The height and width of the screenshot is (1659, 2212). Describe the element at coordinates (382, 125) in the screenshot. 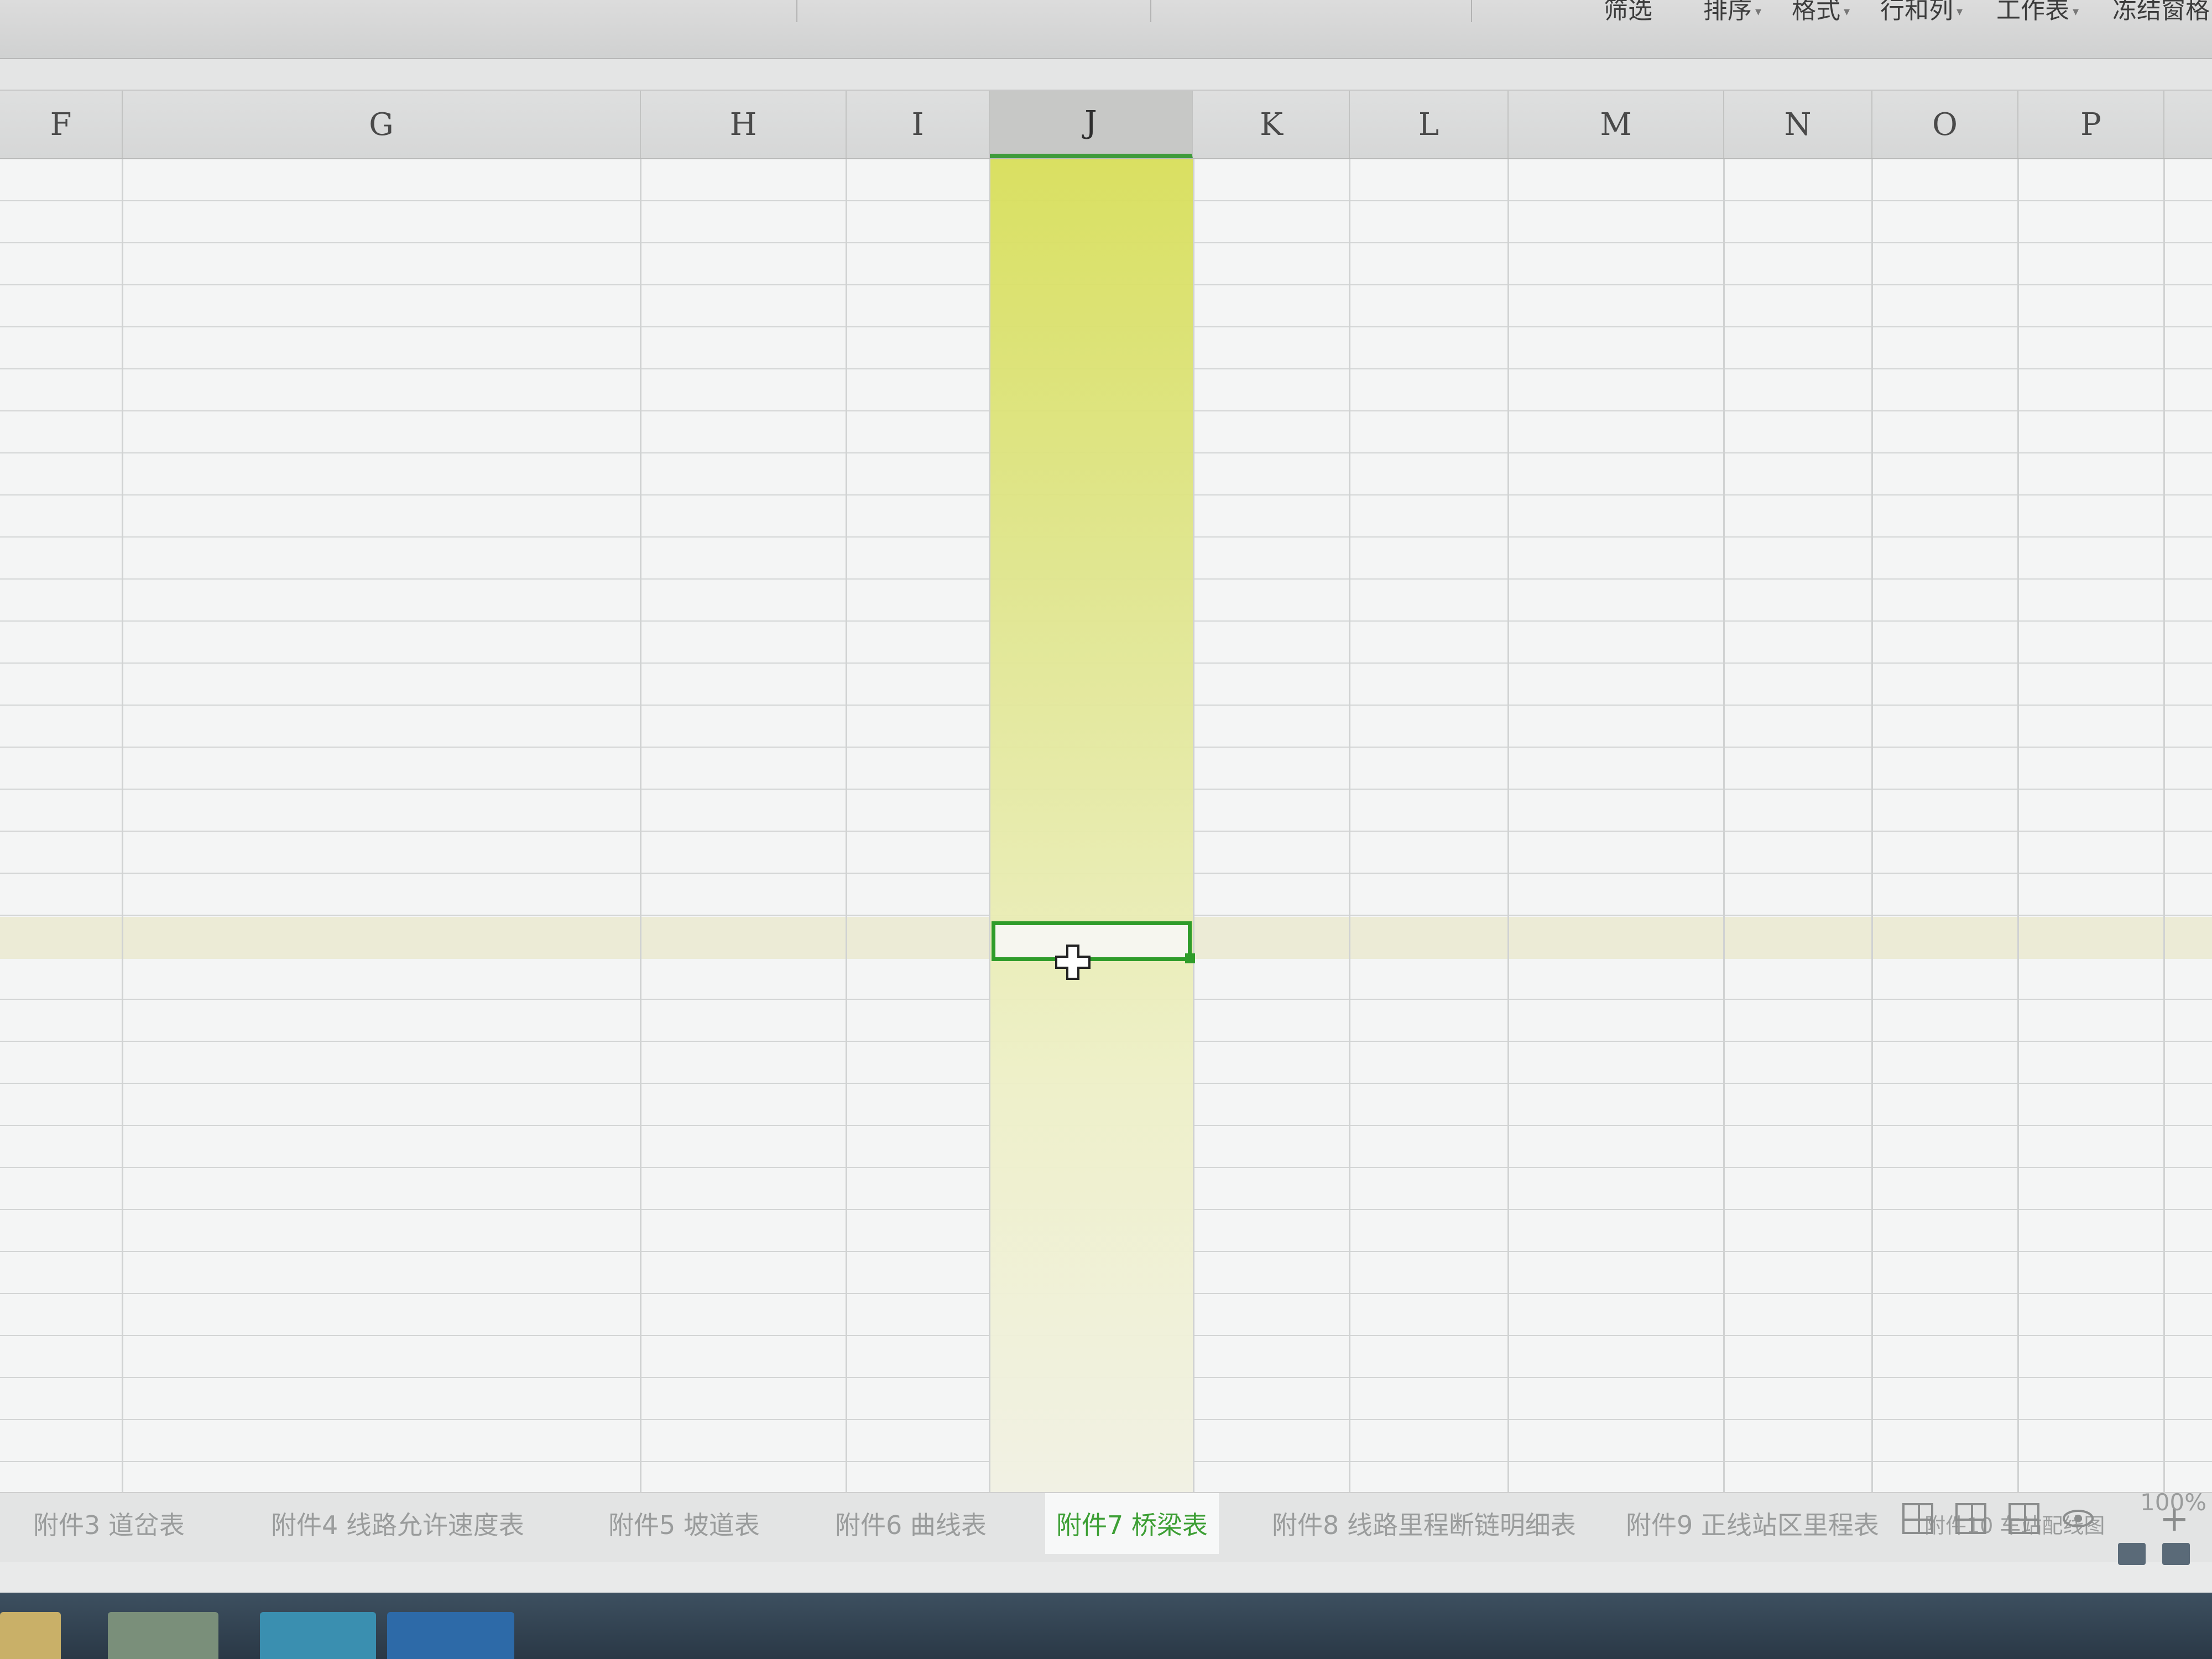

I see `column-header-g: G` at that location.